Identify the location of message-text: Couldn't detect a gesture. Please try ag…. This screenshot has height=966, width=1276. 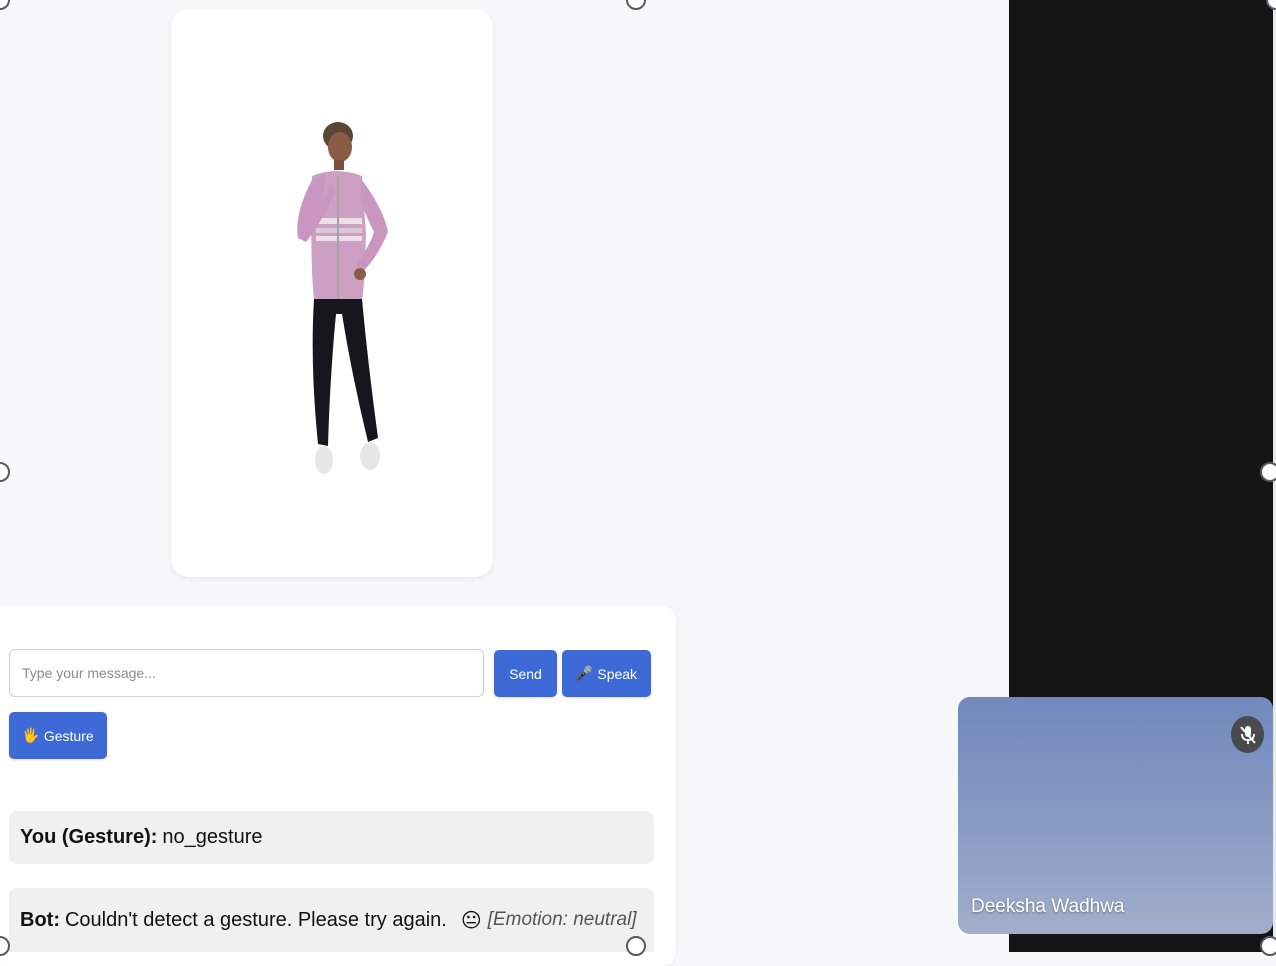
(255, 919).